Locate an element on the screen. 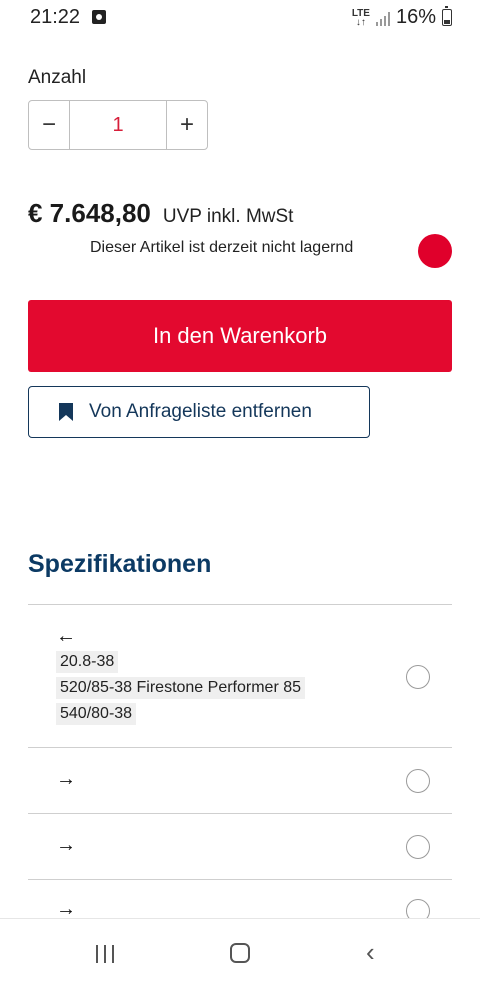  system-navigation-bar: ‹ is located at coordinates (240, 952).